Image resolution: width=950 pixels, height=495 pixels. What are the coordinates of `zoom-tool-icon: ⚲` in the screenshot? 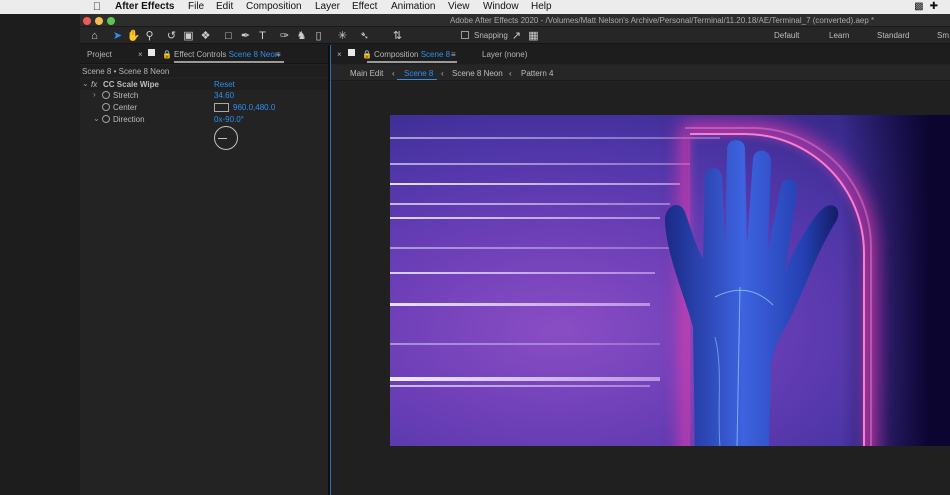 It's located at (149, 35).